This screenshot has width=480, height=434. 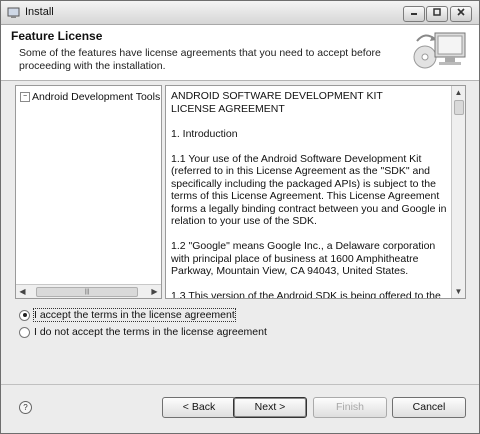 I want to click on finish-button: Finish, so click(x=350, y=407).